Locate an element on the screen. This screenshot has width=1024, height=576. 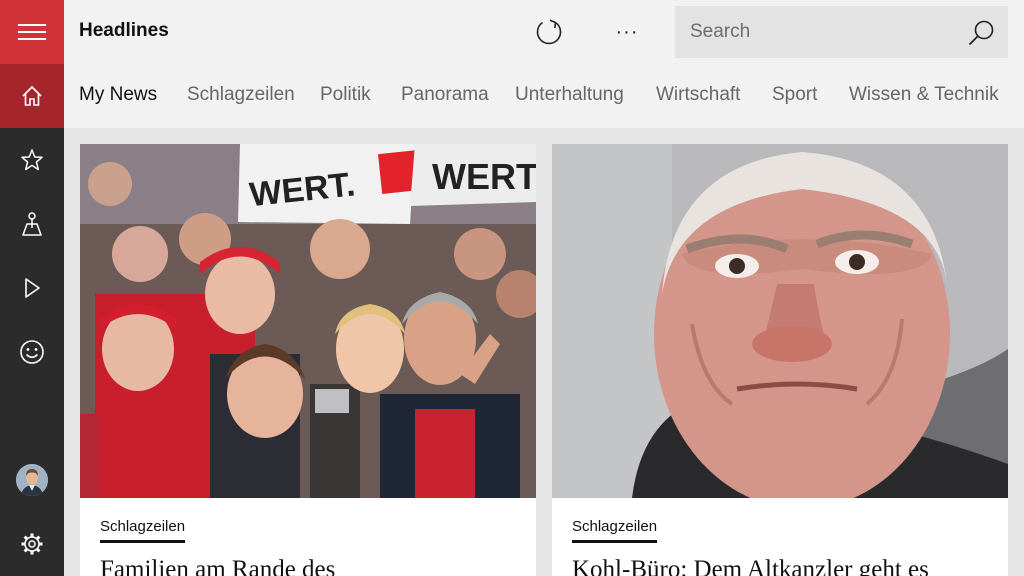
top-bar: Headlines ··· is located at coordinates (544, 32).